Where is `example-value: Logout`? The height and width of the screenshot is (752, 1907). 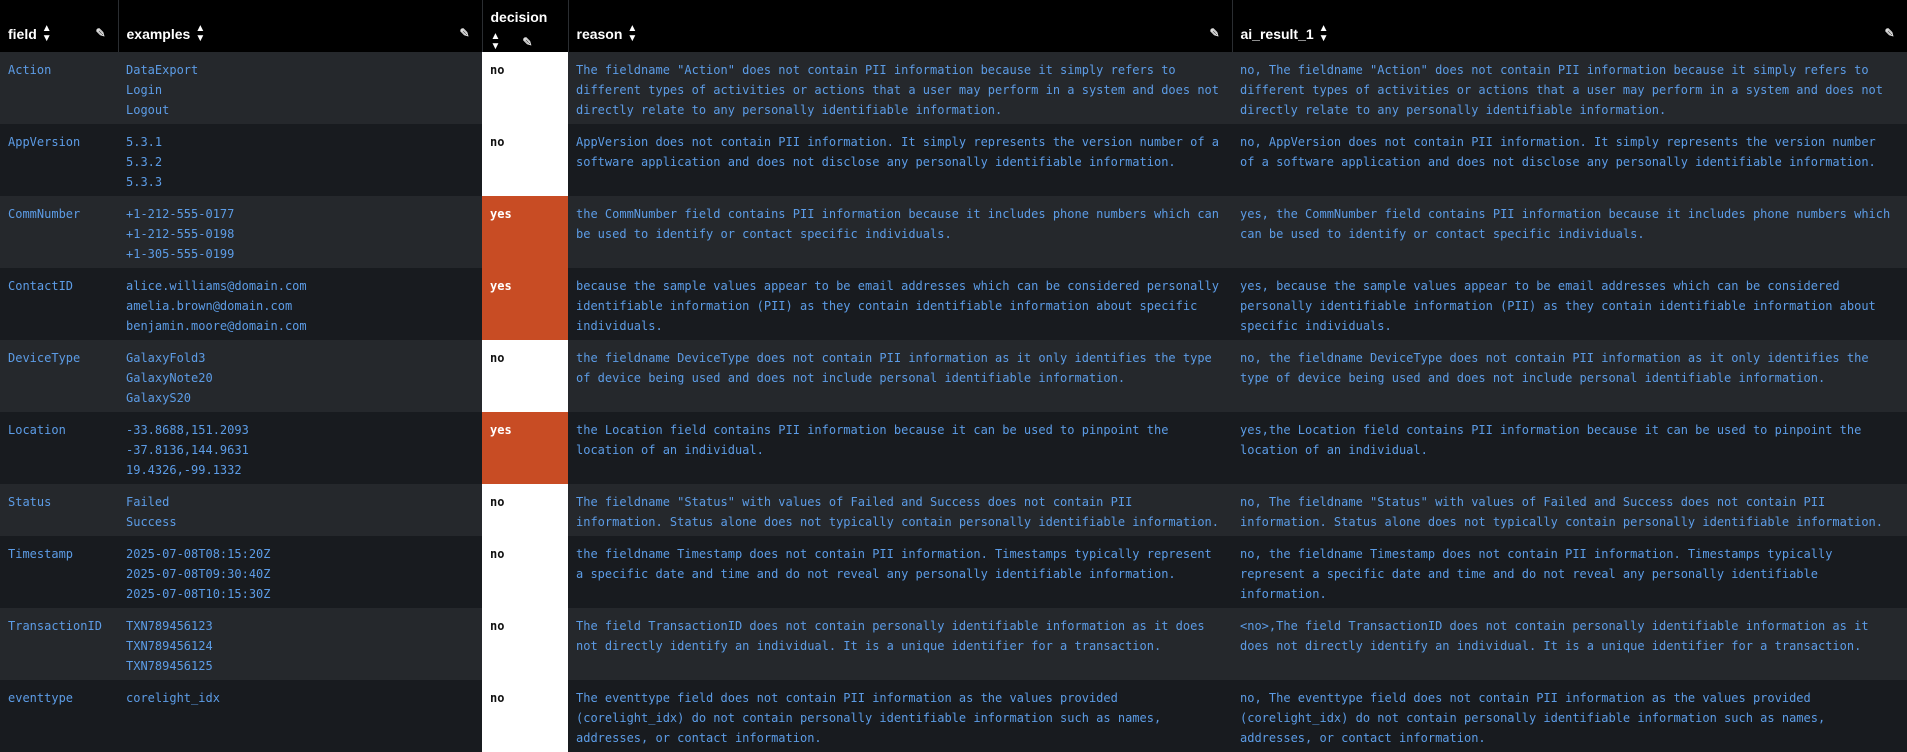 example-value: Logout is located at coordinates (299, 110).